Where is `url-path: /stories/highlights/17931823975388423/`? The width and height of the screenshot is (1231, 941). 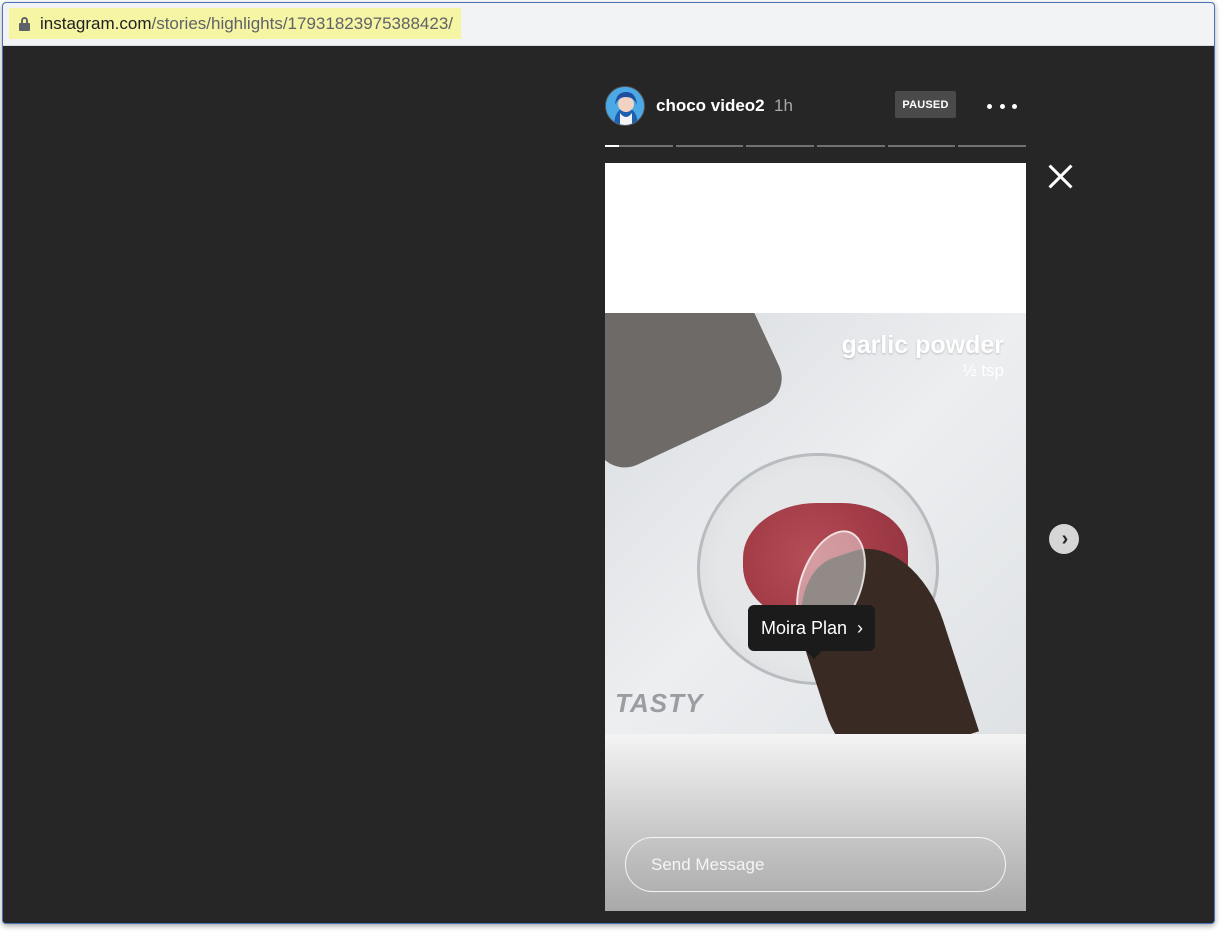 url-path: /stories/highlights/17931823975388423/ is located at coordinates (302, 23).